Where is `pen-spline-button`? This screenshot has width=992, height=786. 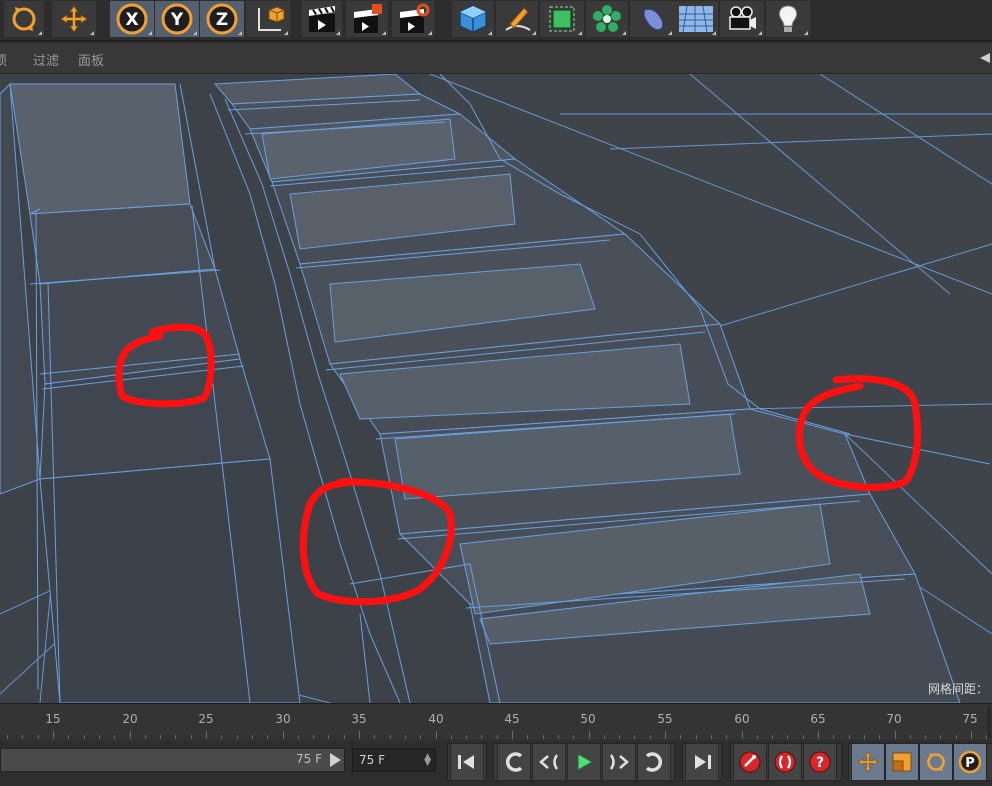
pen-spline-button is located at coordinates (517, 19).